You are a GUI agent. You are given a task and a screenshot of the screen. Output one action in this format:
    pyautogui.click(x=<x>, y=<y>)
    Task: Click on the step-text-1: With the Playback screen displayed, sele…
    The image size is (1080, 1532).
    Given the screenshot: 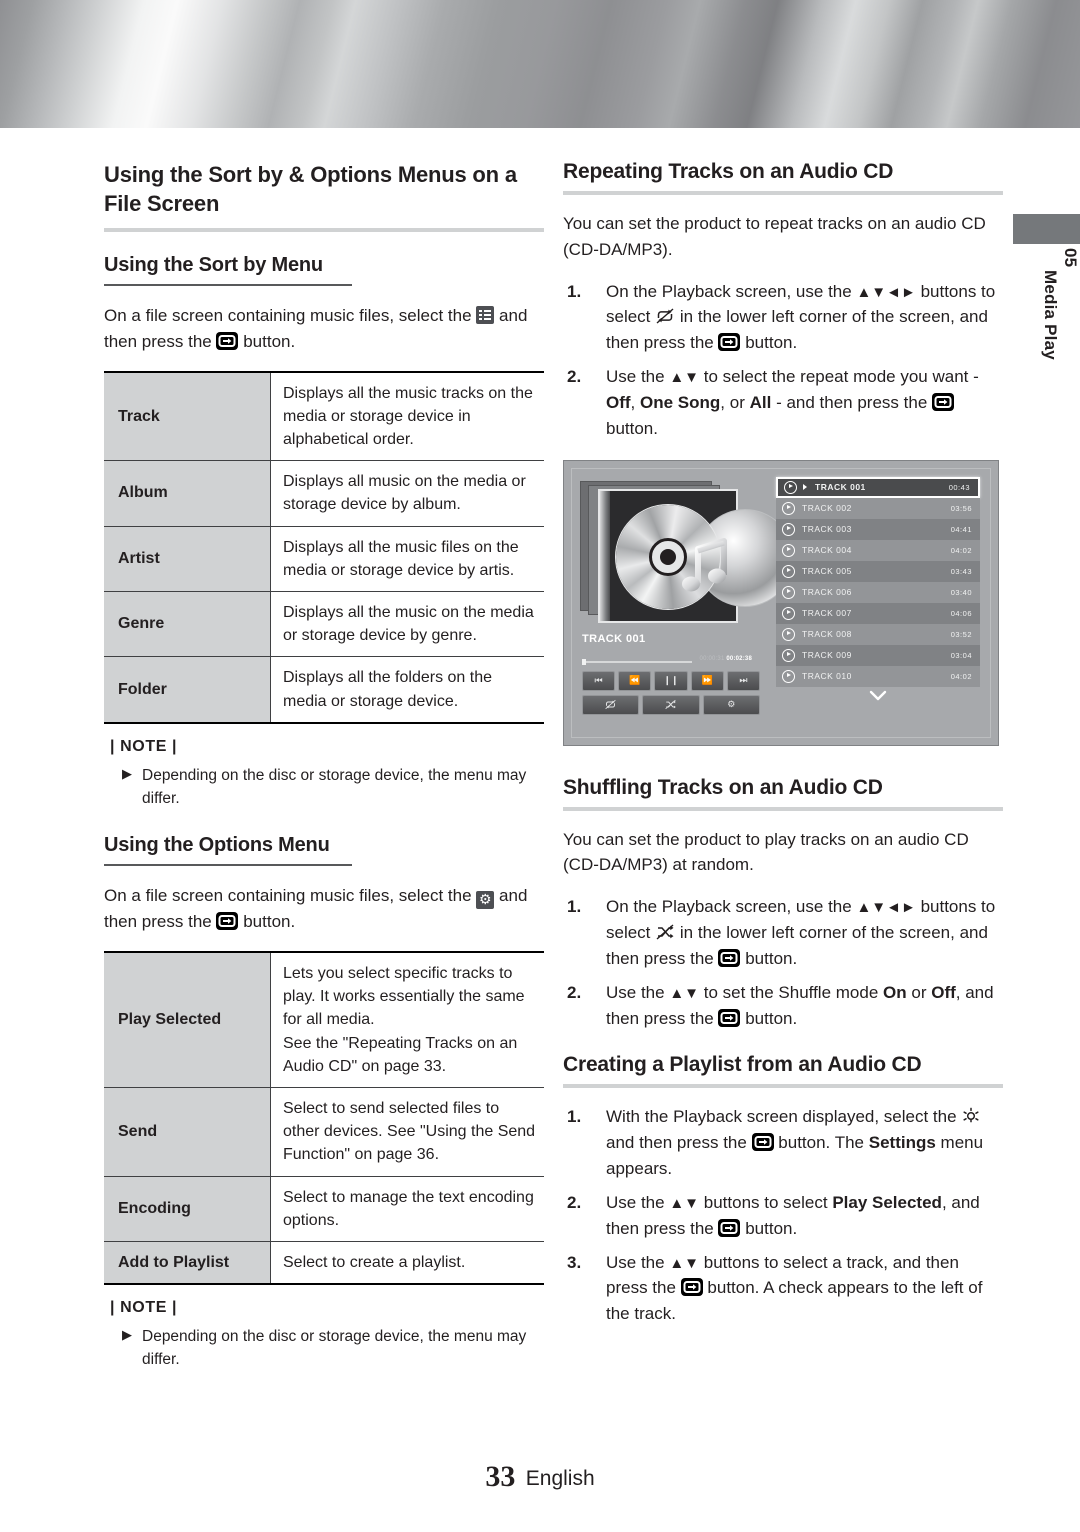 What is the action you would take?
    pyautogui.click(x=781, y=1117)
    